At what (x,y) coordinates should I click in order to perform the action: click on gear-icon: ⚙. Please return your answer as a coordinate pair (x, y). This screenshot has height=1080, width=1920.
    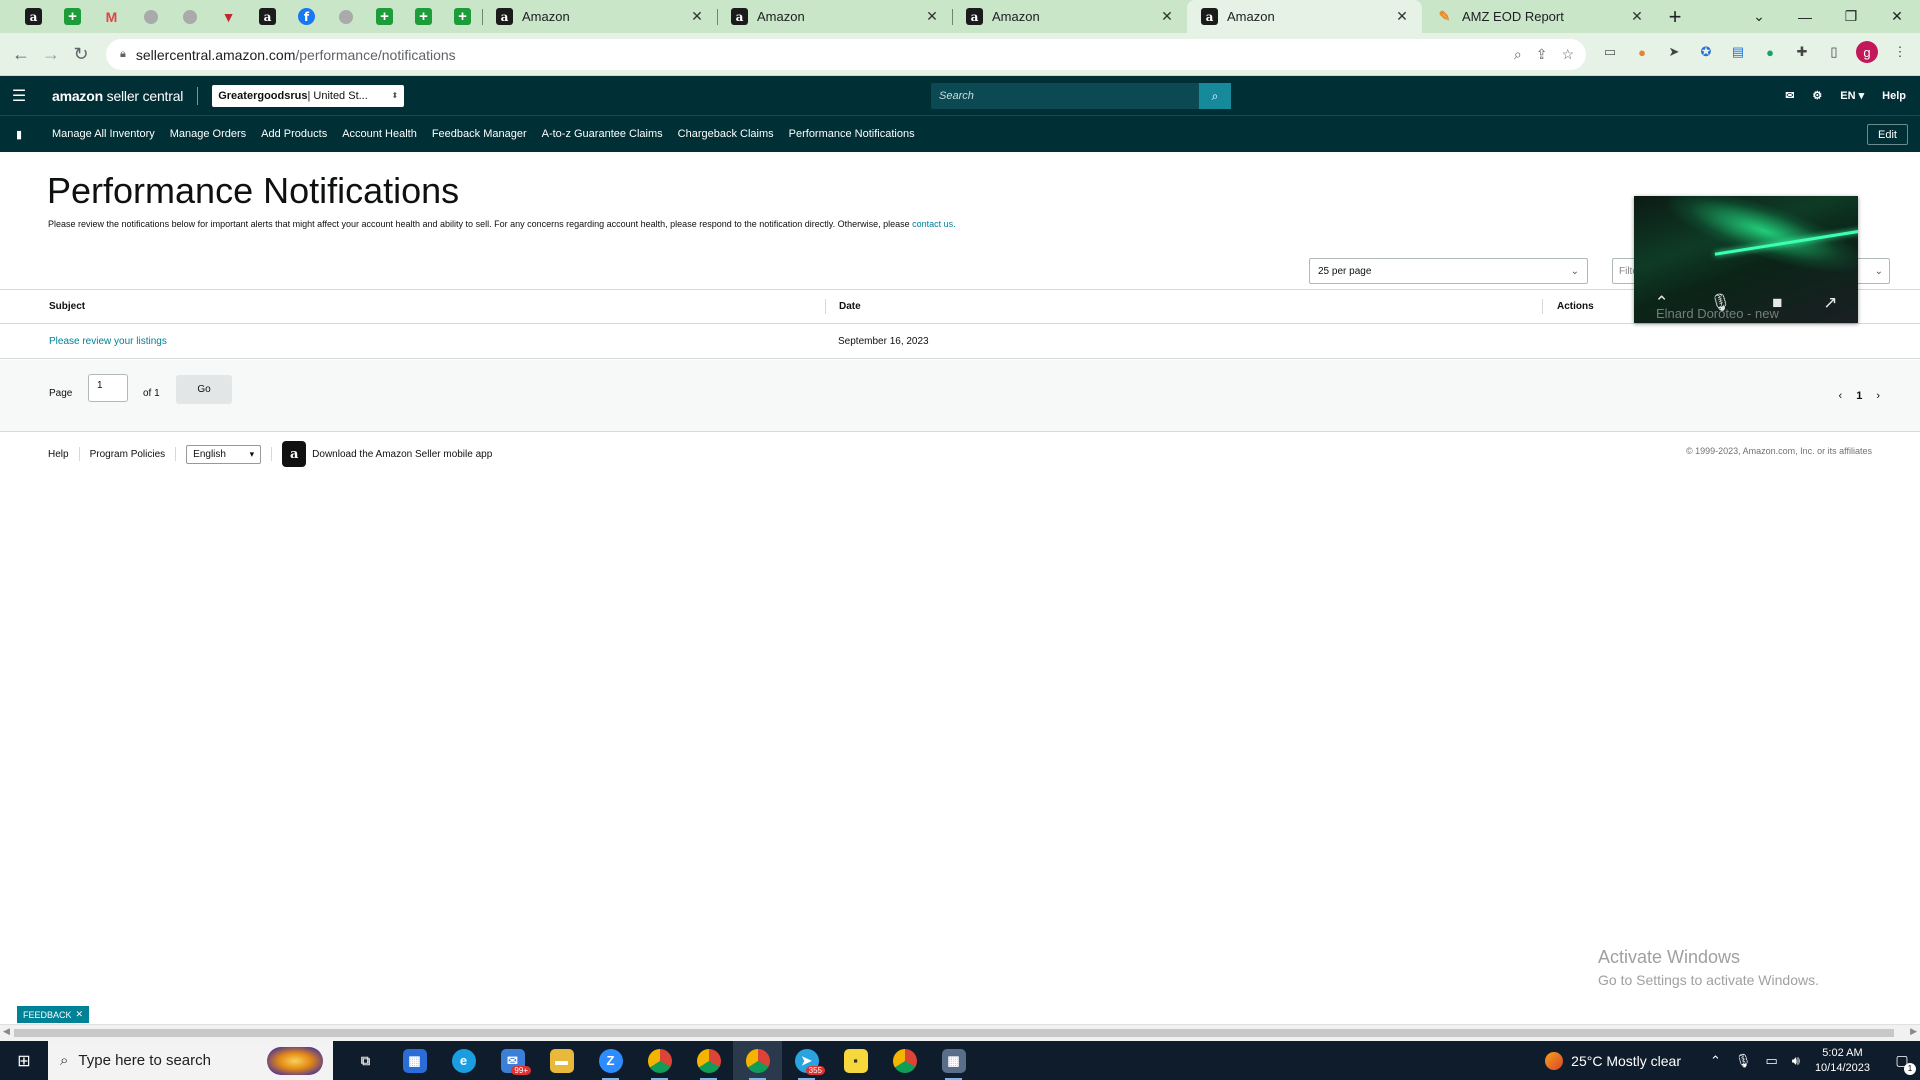
    Looking at the image, I should click on (1817, 95).